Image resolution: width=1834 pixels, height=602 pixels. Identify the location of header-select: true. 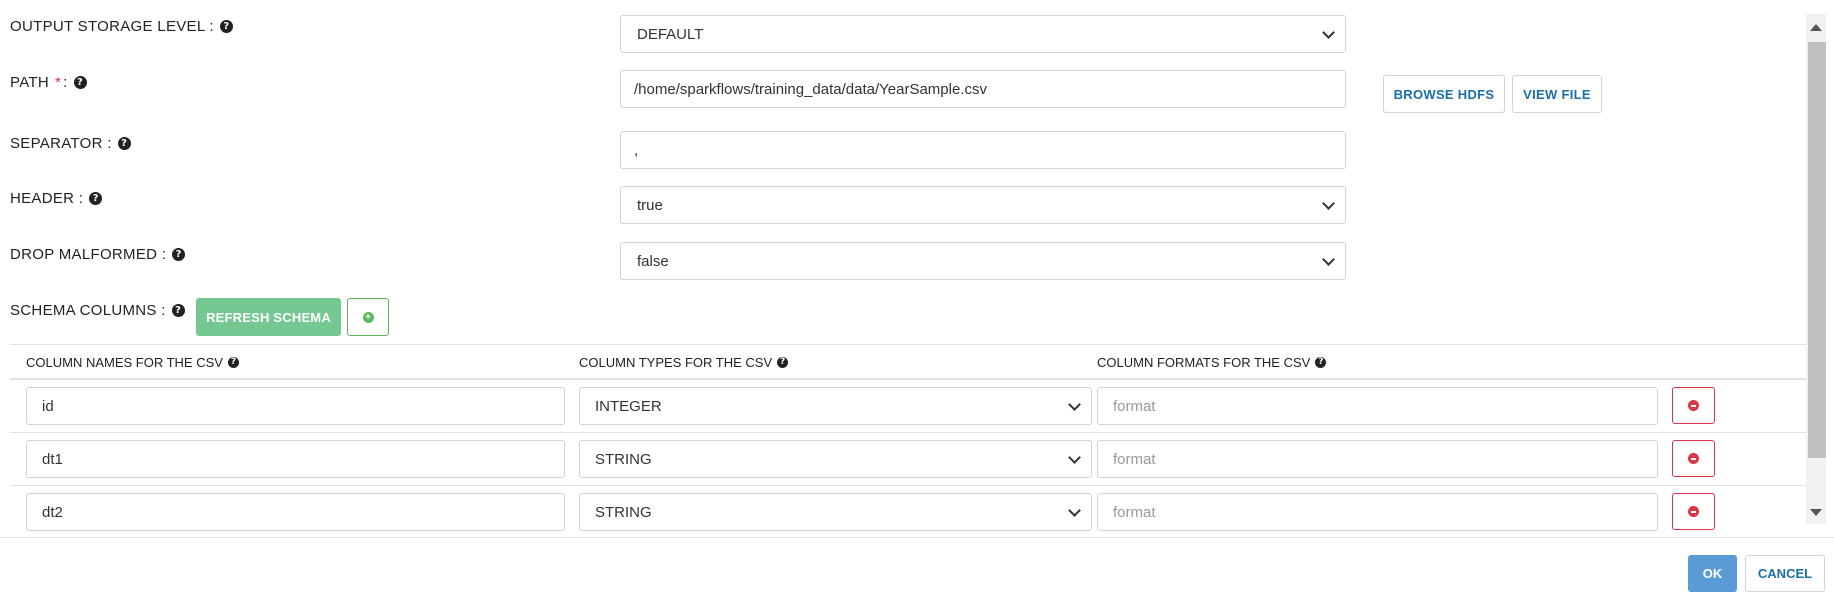
(983, 205).